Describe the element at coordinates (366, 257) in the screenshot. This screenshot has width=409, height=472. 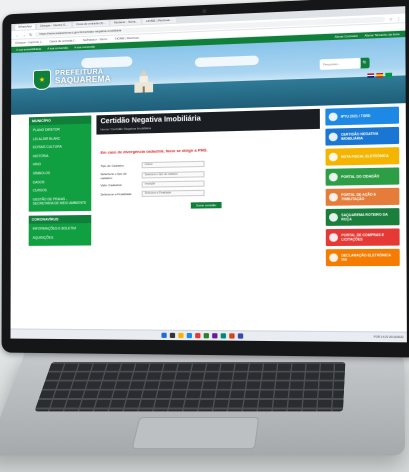
I see `quick-link-label: DECLARAÇÃO ELETRÔNICA ISS` at that location.